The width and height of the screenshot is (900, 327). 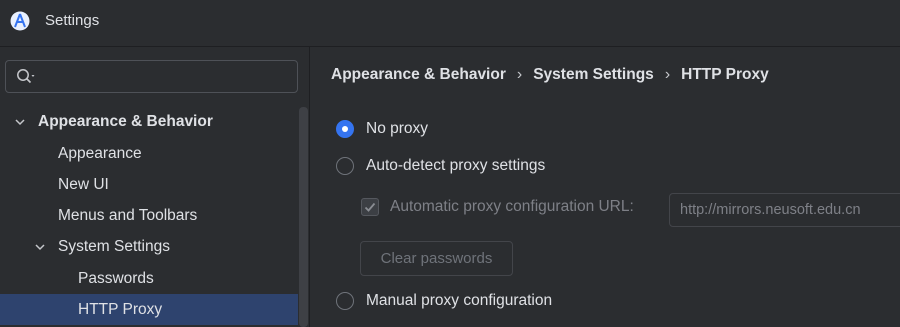 I want to click on manual-proxy-option: Manual proxy configuration, so click(x=444, y=301).